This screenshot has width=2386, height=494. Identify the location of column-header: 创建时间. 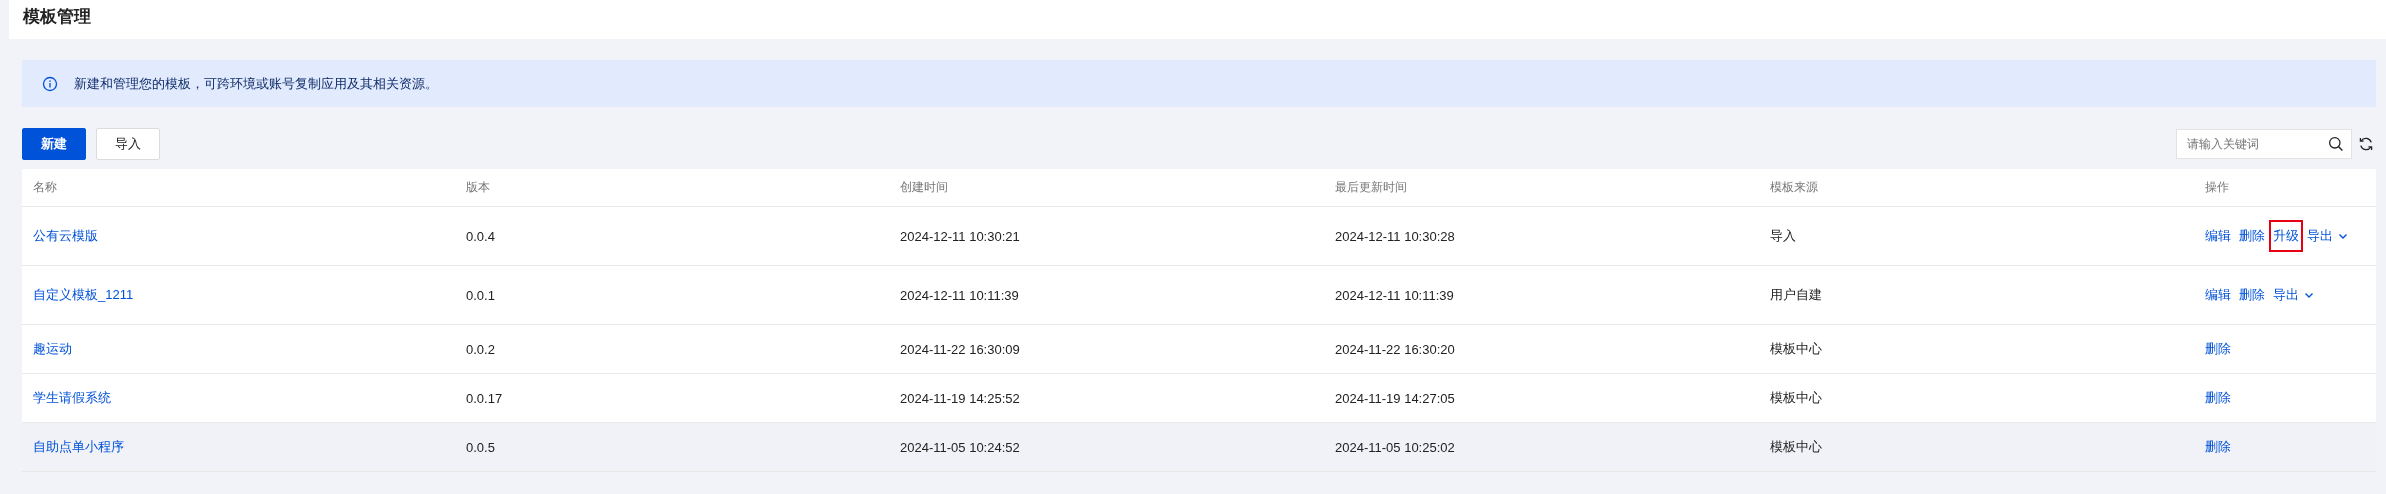
(924, 187).